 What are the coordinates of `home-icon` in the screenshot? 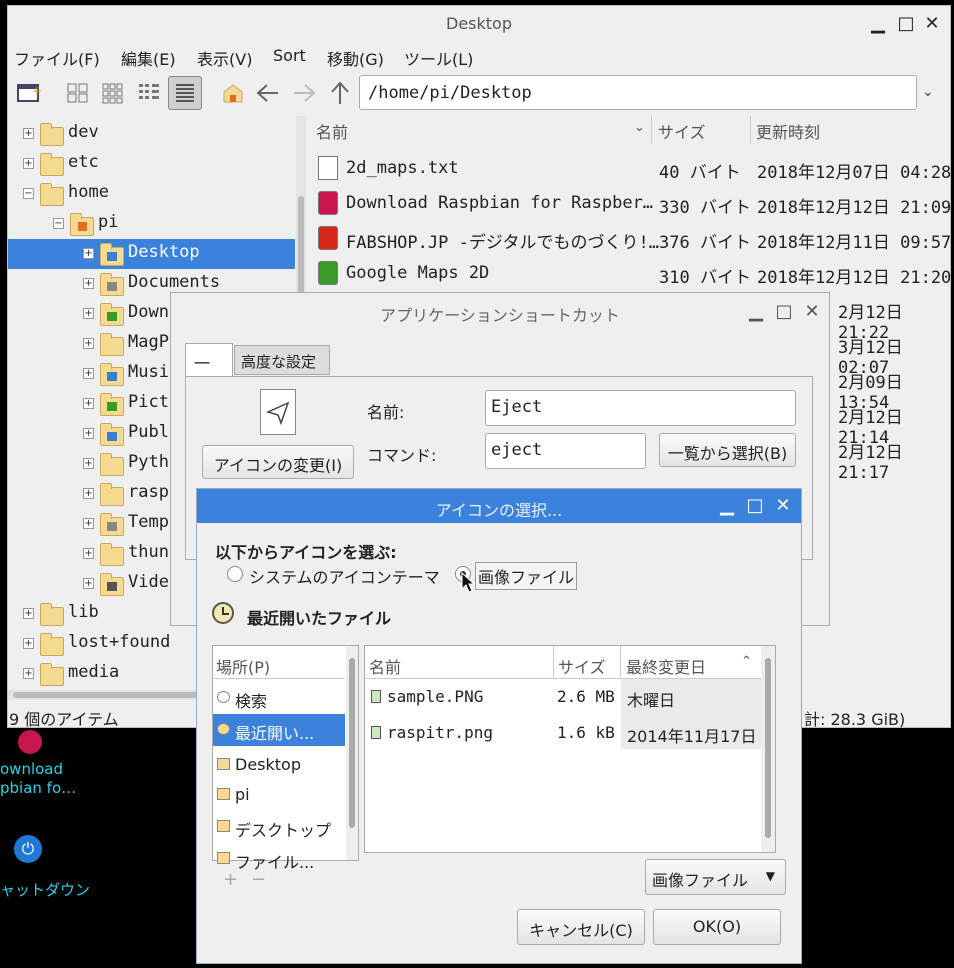 It's located at (233, 93).